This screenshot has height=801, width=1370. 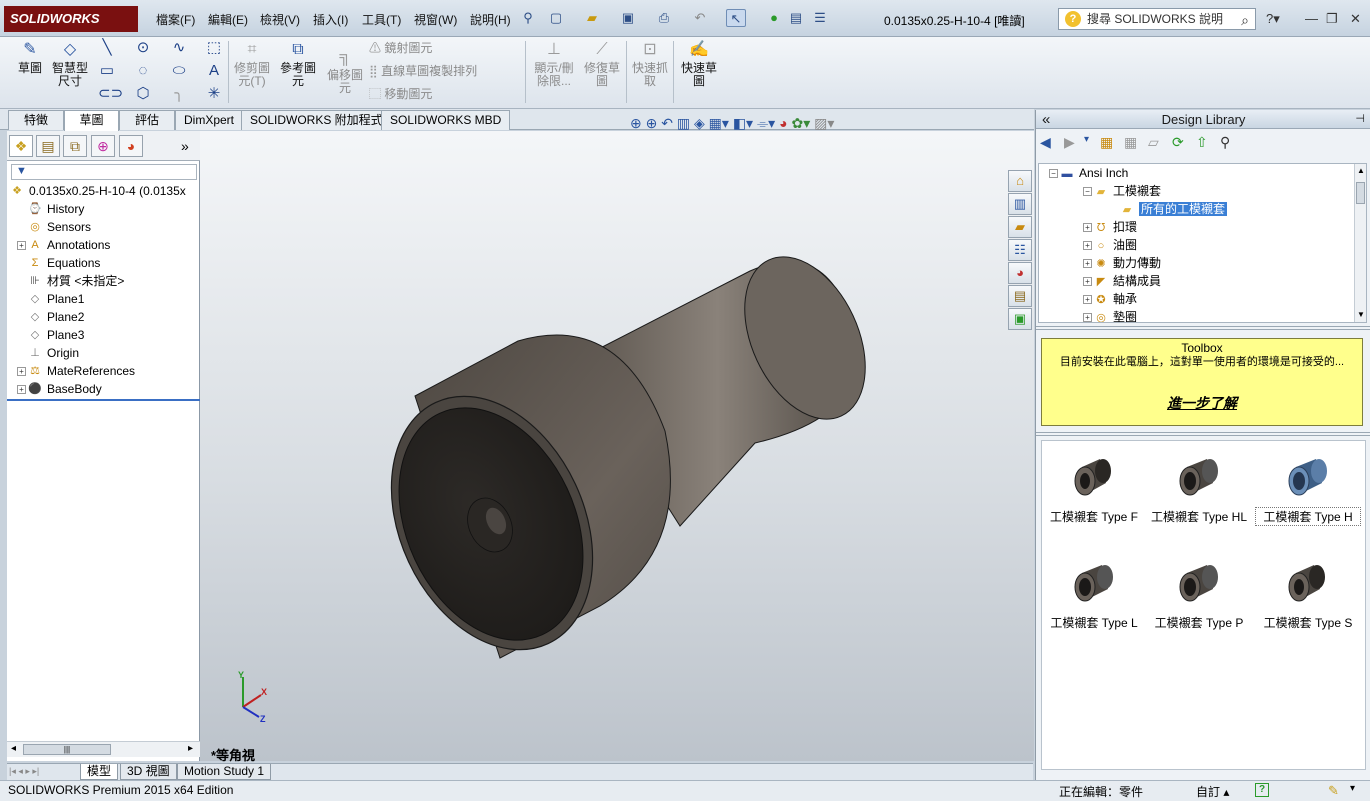 What do you see at coordinates (103, 749) in the screenshot?
I see `horizontal-scrollbar: ◂ ||| ▸` at bounding box center [103, 749].